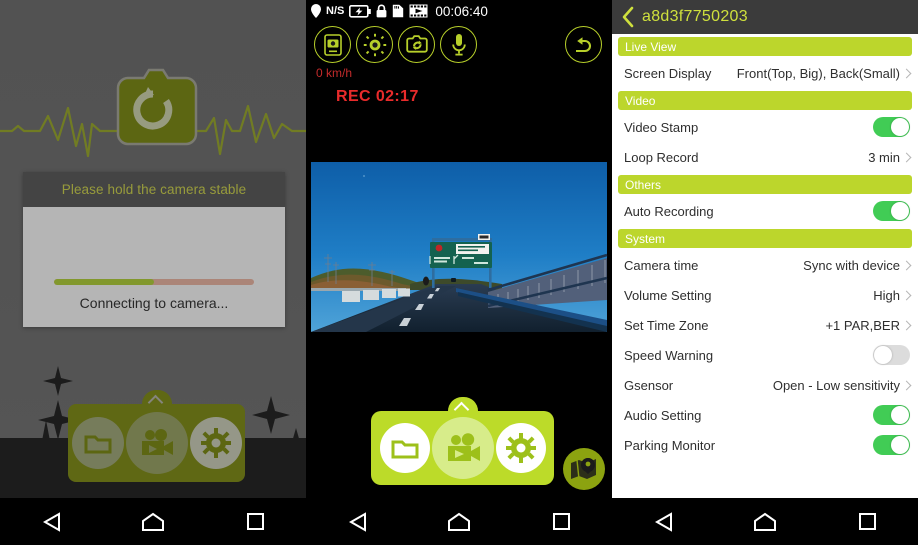 The image size is (918, 545). Describe the element at coordinates (765, 17) in the screenshot. I see `settings-header: a8d3f7750203` at that location.